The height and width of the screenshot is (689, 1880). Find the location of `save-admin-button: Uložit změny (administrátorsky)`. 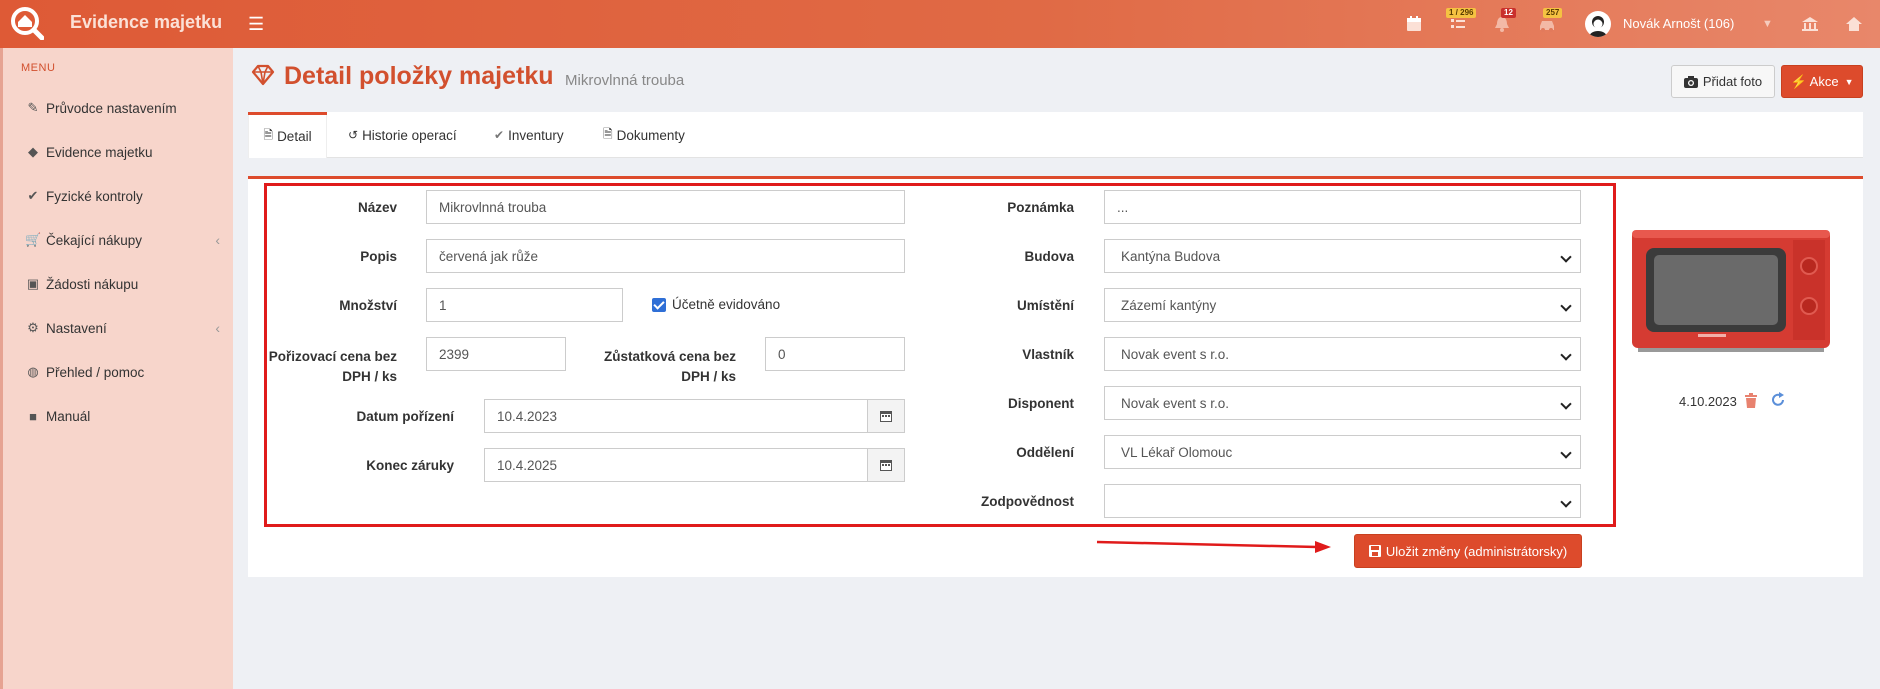

save-admin-button: Uložit změny (administrátorsky) is located at coordinates (1468, 551).